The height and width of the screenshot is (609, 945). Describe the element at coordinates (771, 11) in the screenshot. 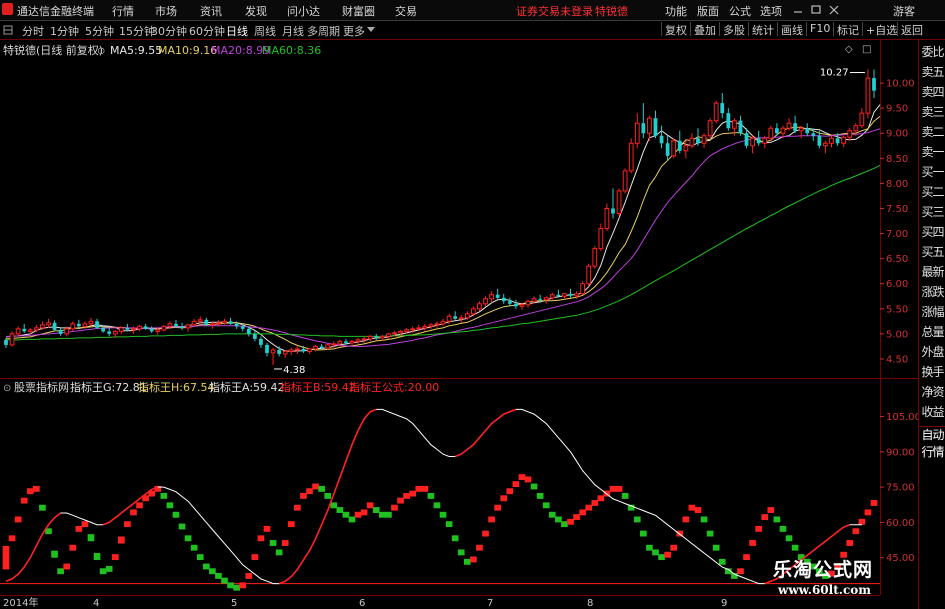

I see `menu-options: 选项` at that location.